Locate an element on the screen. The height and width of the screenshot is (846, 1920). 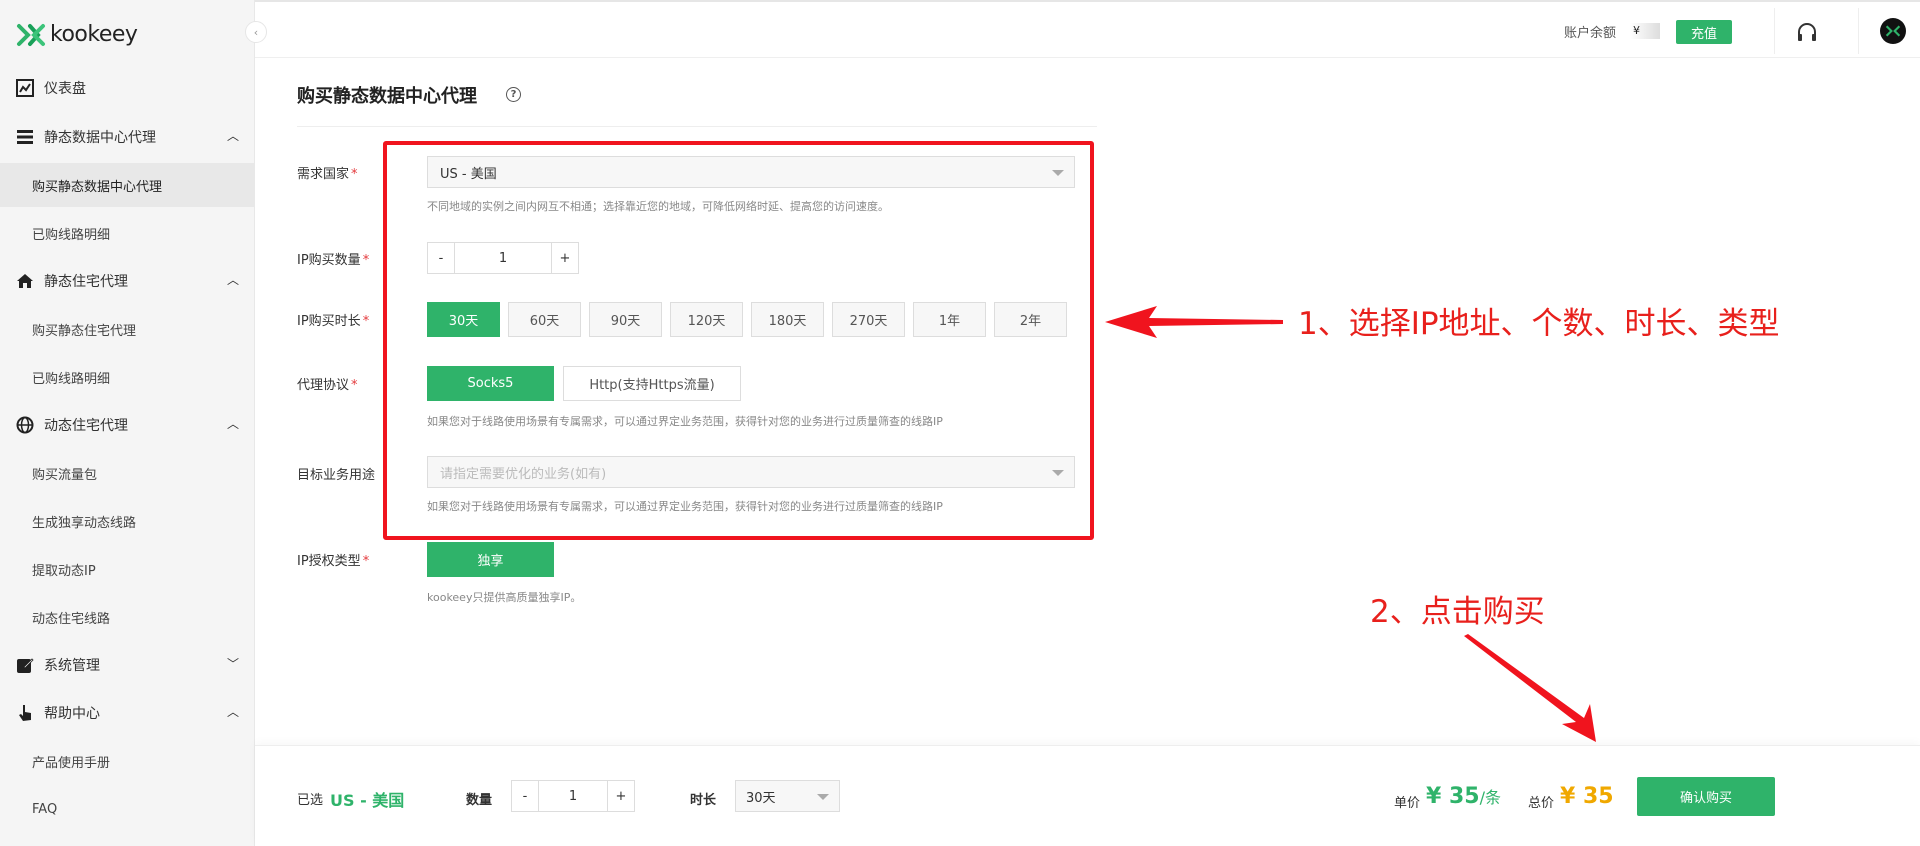
unit-price-label: 单价 is located at coordinates (1407, 803).